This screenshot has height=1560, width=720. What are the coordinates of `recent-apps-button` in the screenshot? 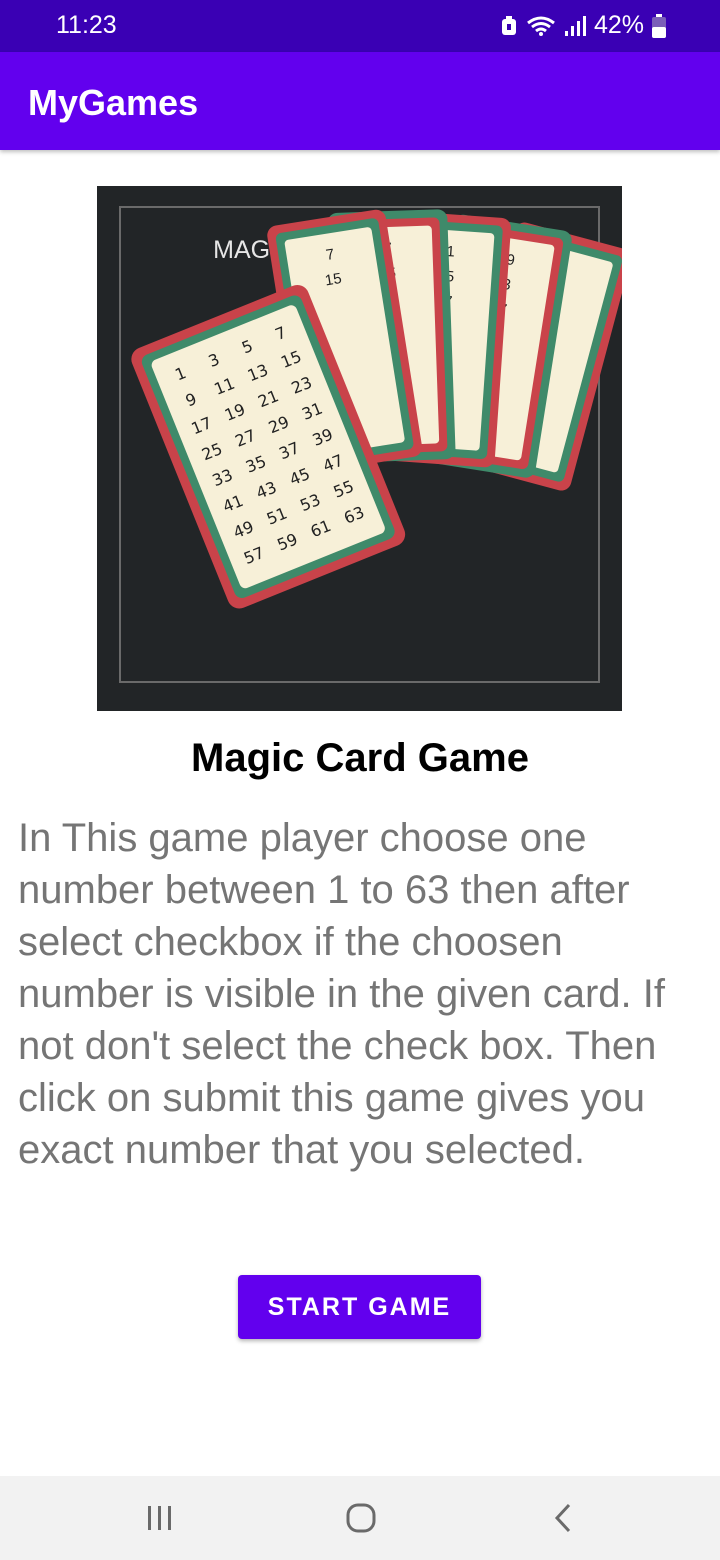 It's located at (160, 1518).